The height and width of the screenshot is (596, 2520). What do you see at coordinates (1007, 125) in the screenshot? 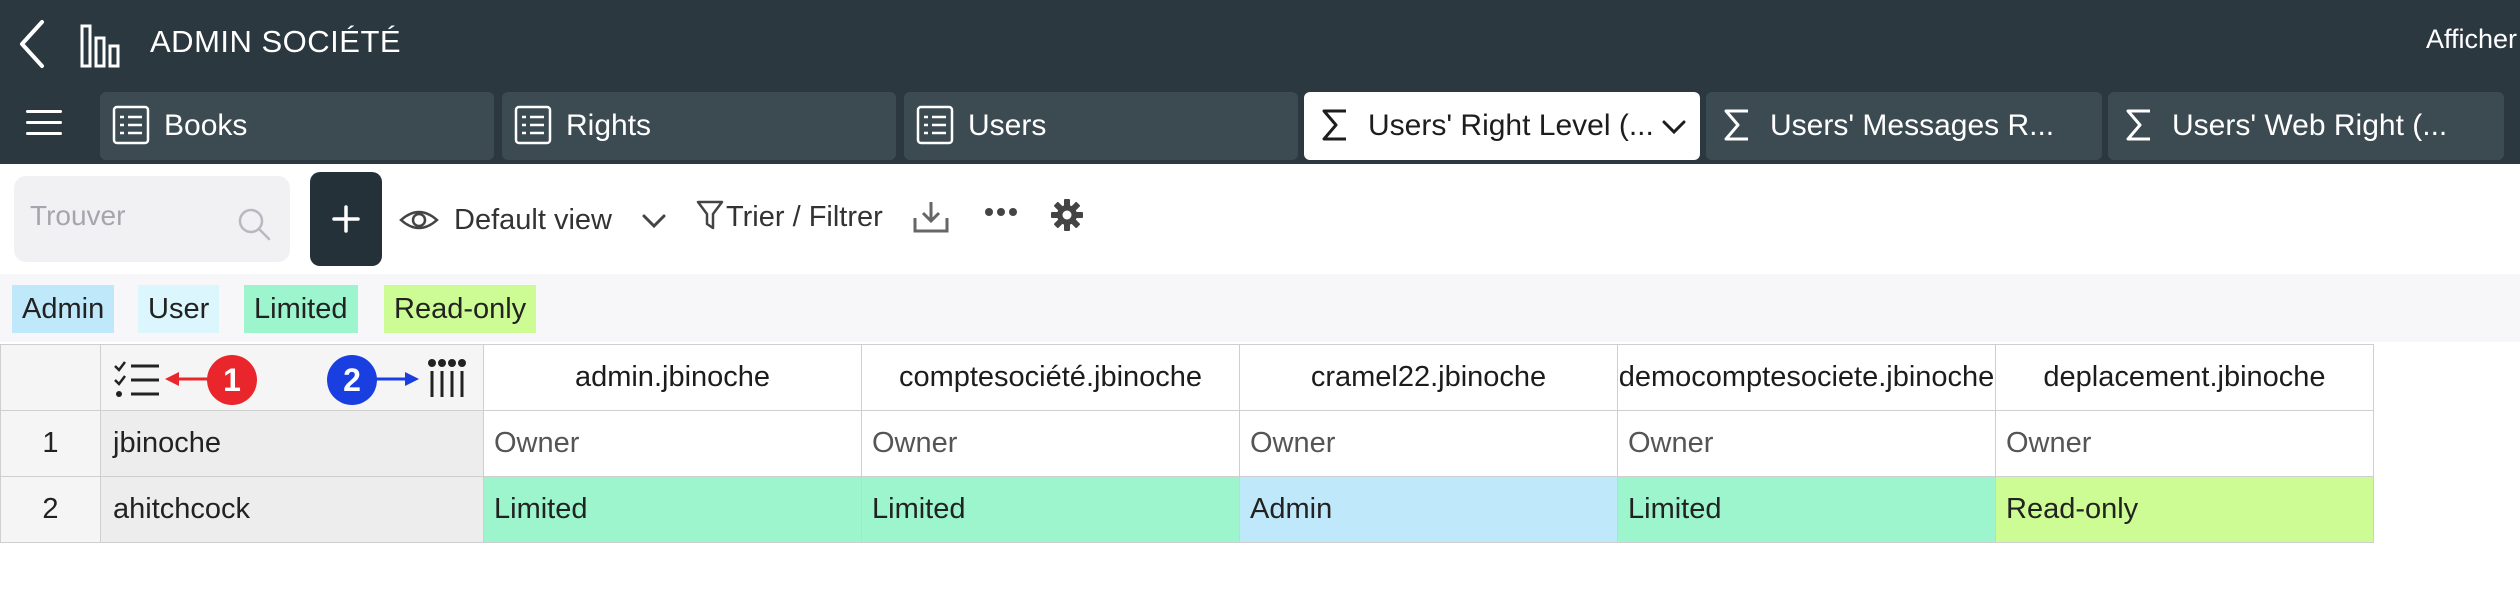
I see `tab-label: Users` at bounding box center [1007, 125].